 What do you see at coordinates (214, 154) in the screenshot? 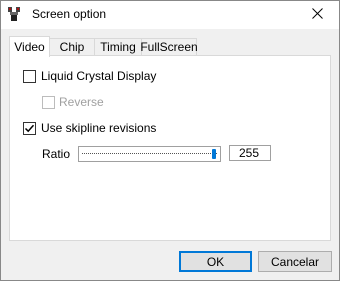
I see `ratio-slider-thumb` at bounding box center [214, 154].